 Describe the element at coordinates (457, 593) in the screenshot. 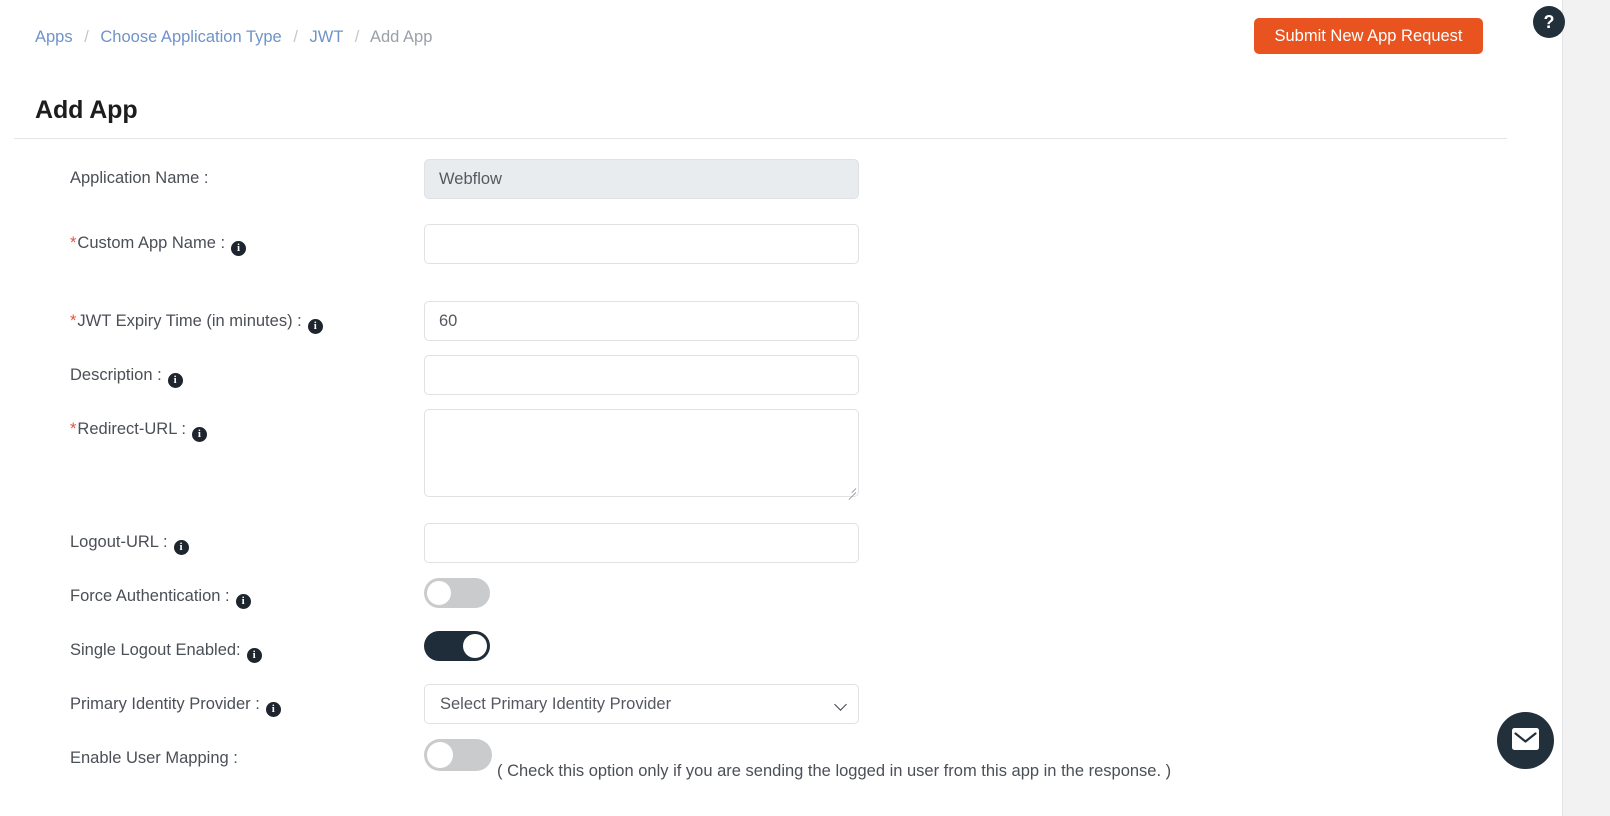

I see `force-authentication-toggle` at that location.